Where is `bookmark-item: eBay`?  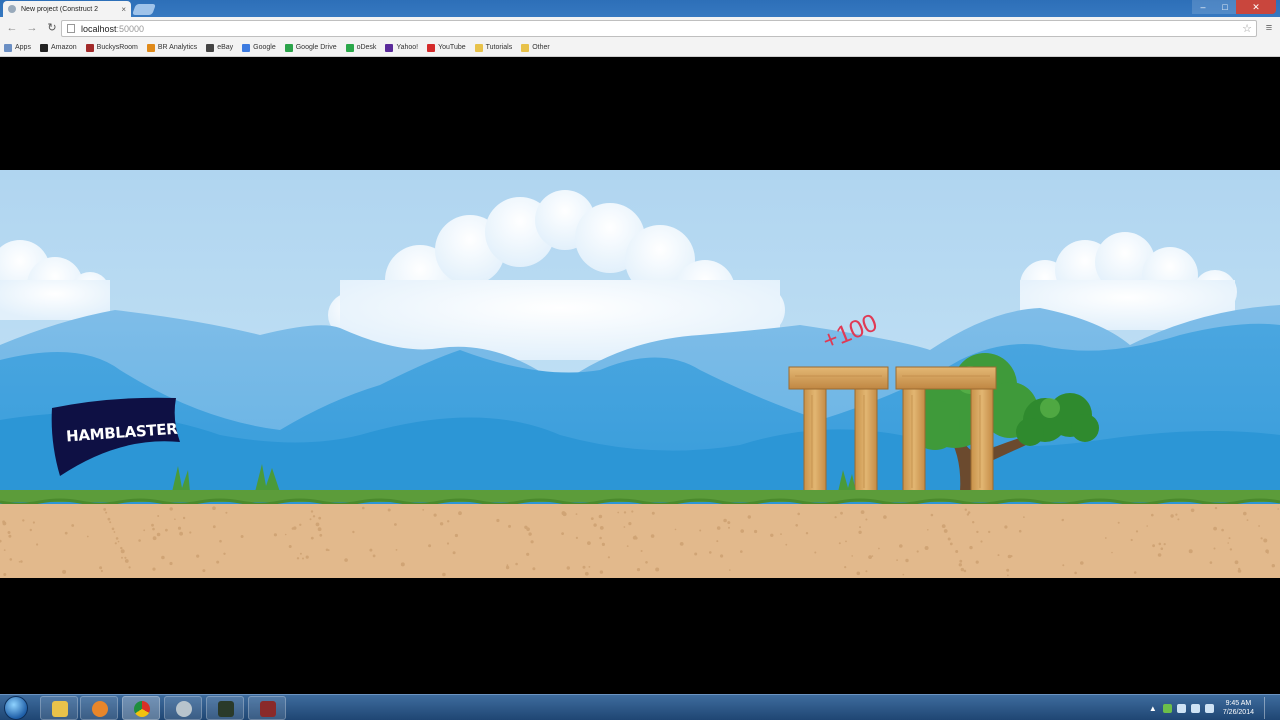
bookmark-item: eBay is located at coordinates (220, 47).